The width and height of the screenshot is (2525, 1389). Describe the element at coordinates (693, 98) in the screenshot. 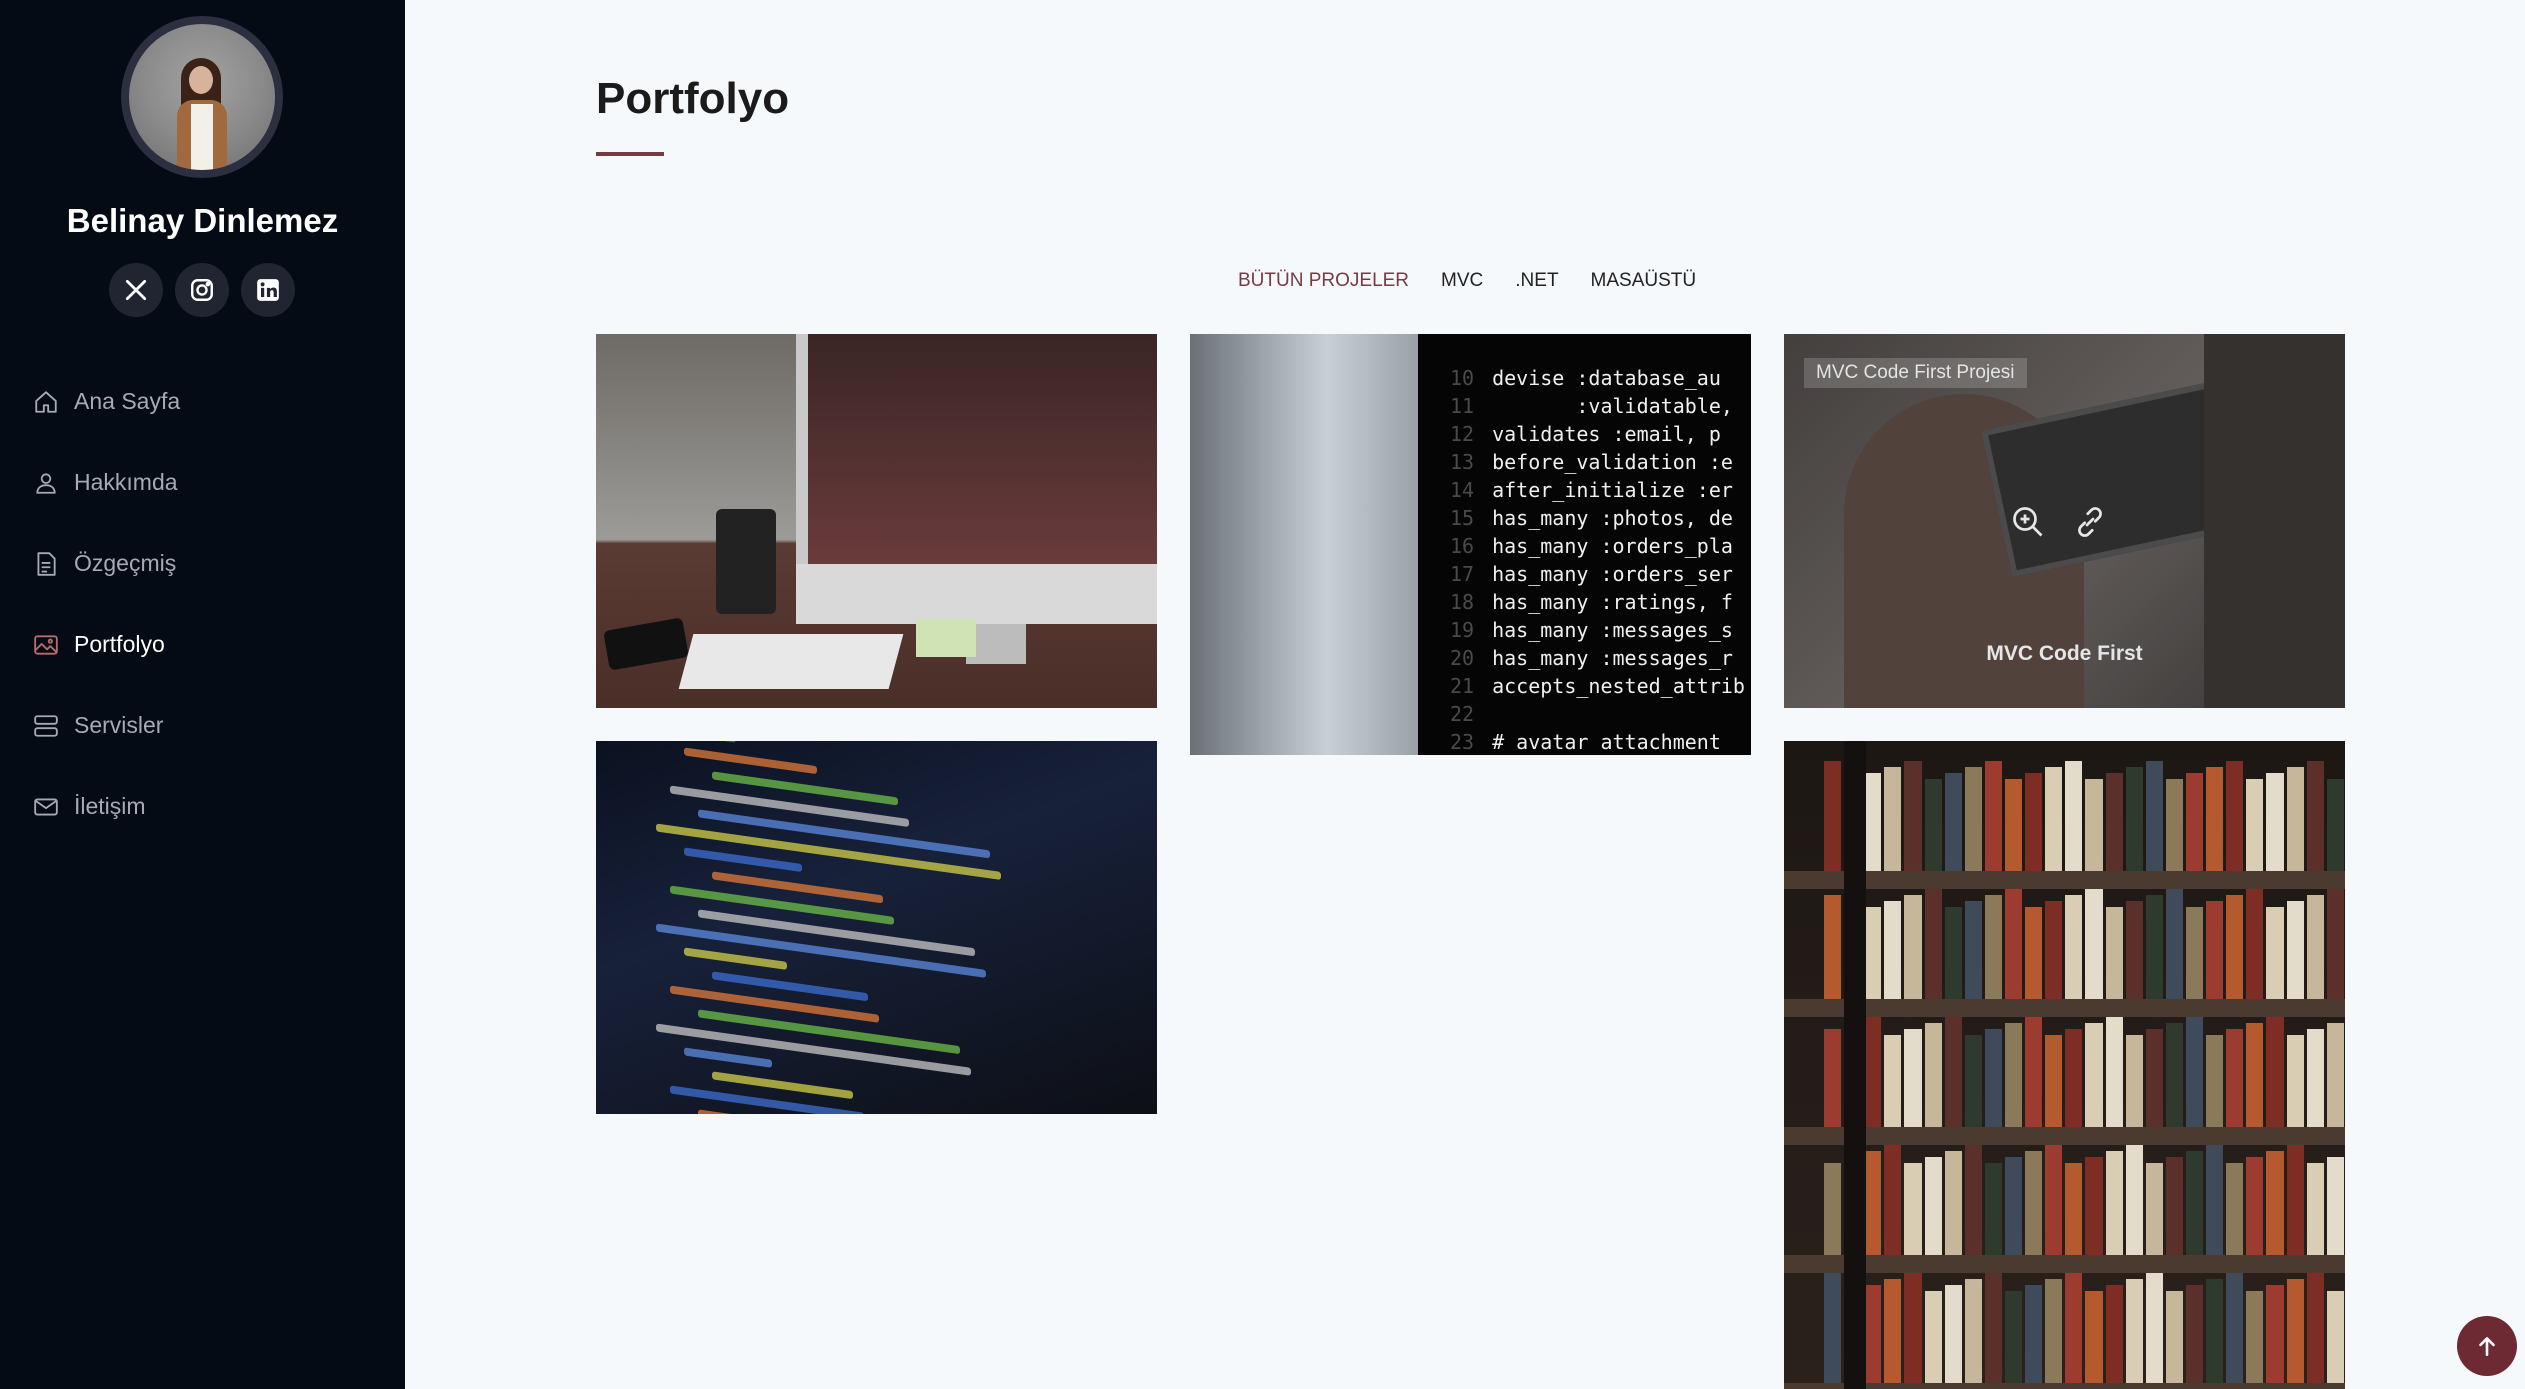

I see `section-title: Portfolyo` at that location.